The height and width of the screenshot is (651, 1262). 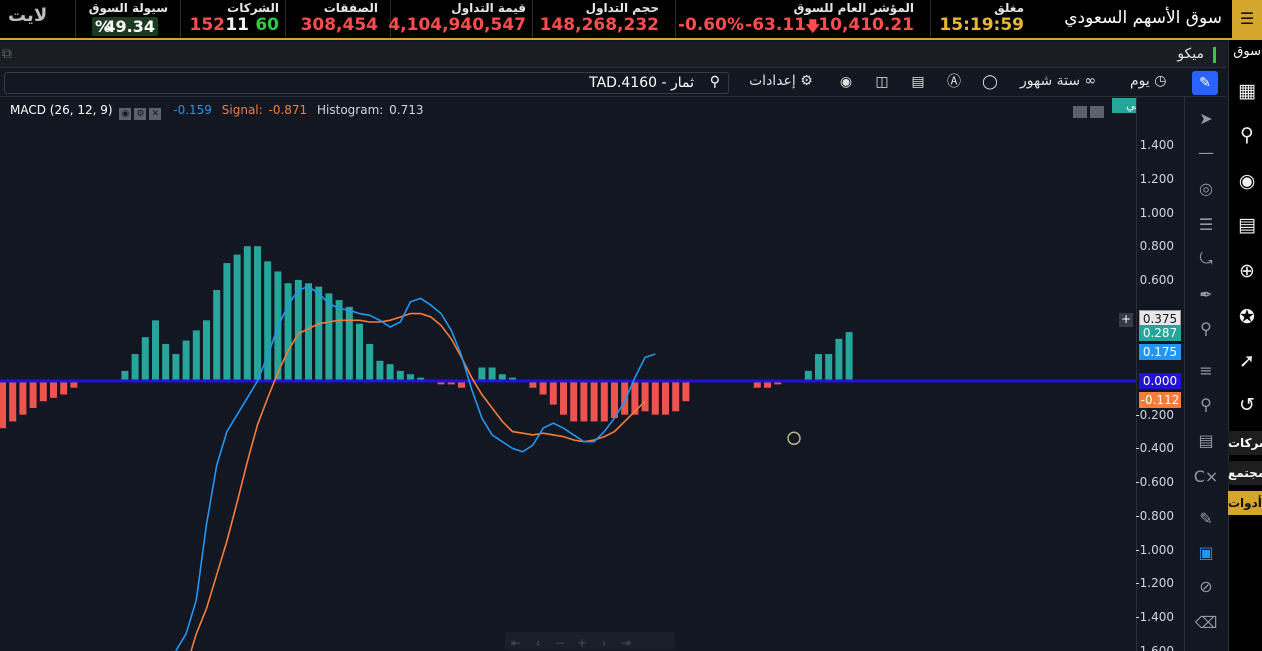 I want to click on axis-tick-label: -1.400, so click(x=1154, y=616).